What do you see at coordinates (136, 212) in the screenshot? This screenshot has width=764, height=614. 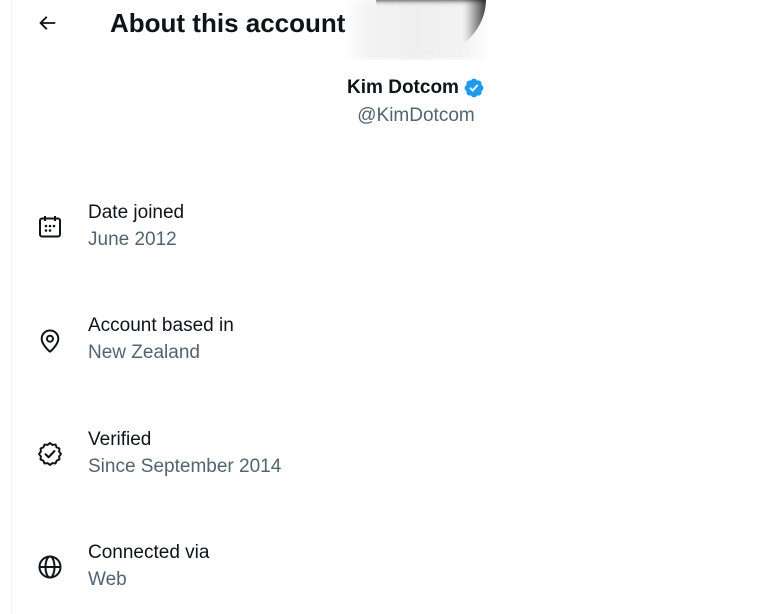 I see `info-label: Date joined` at bounding box center [136, 212].